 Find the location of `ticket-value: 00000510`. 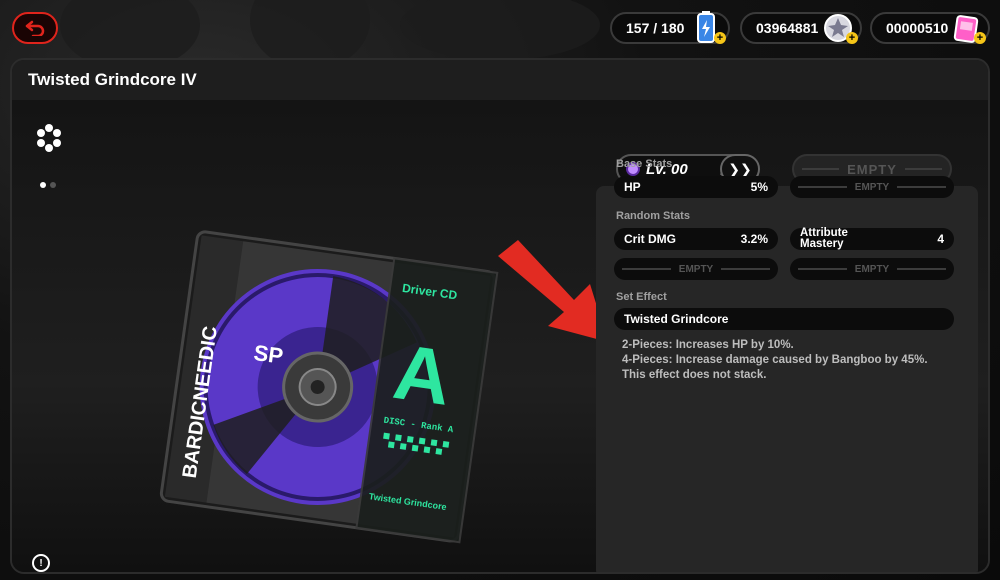

ticket-value: 00000510 is located at coordinates (917, 28).